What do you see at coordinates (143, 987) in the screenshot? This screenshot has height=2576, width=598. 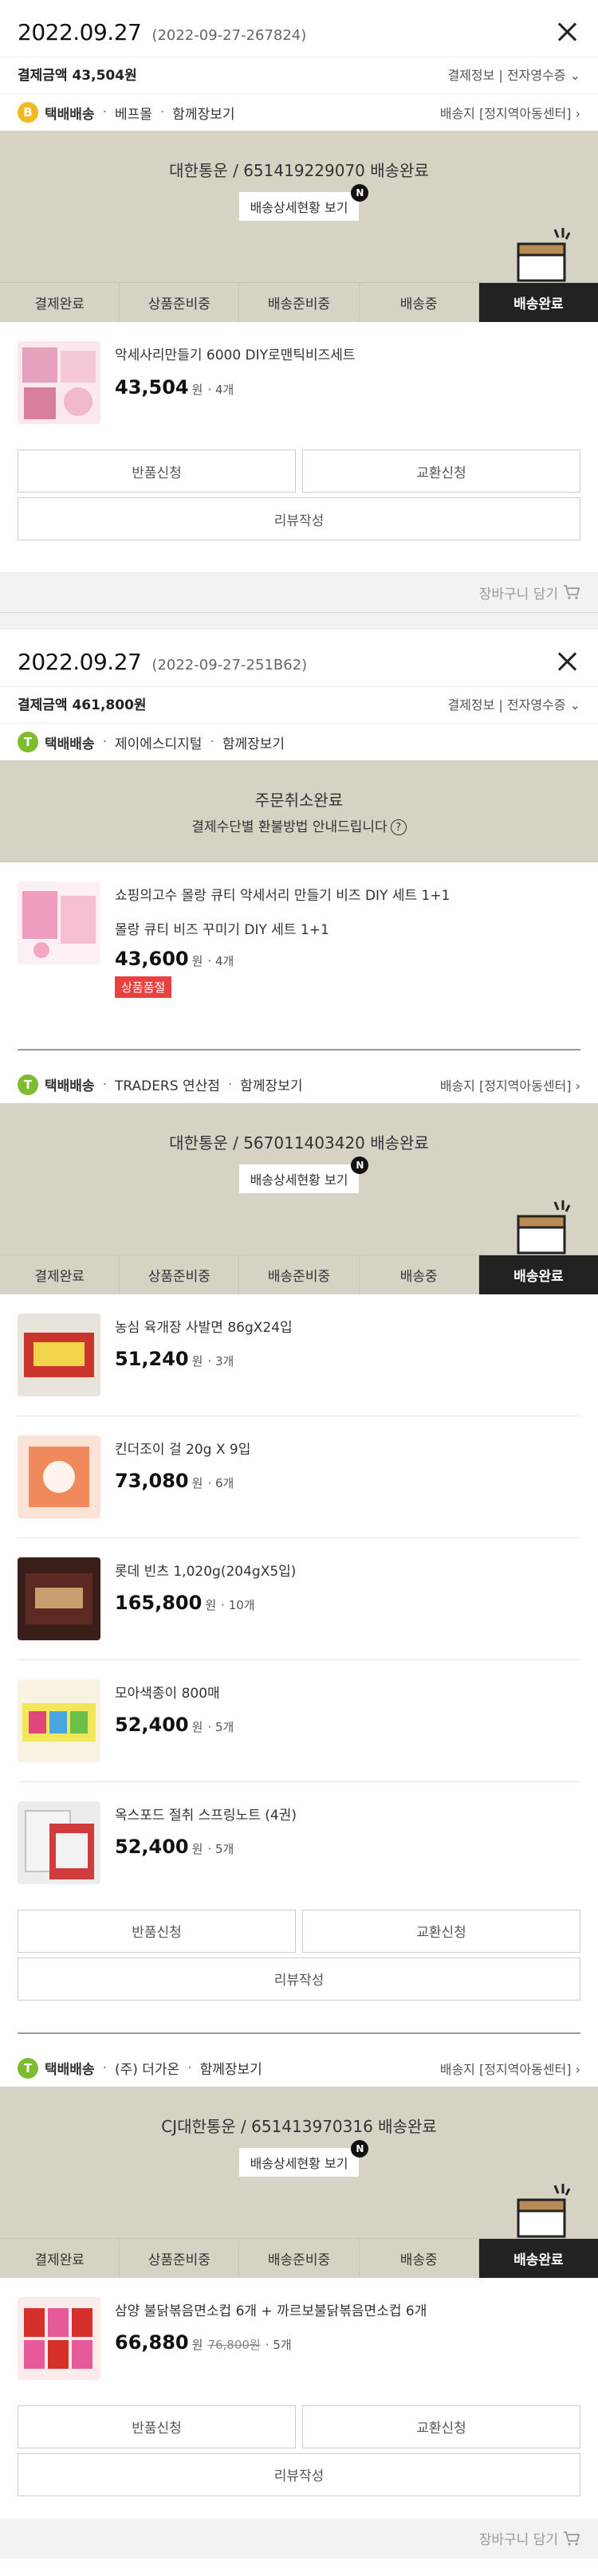 I see `soldout-badge: 상품품절` at bounding box center [143, 987].